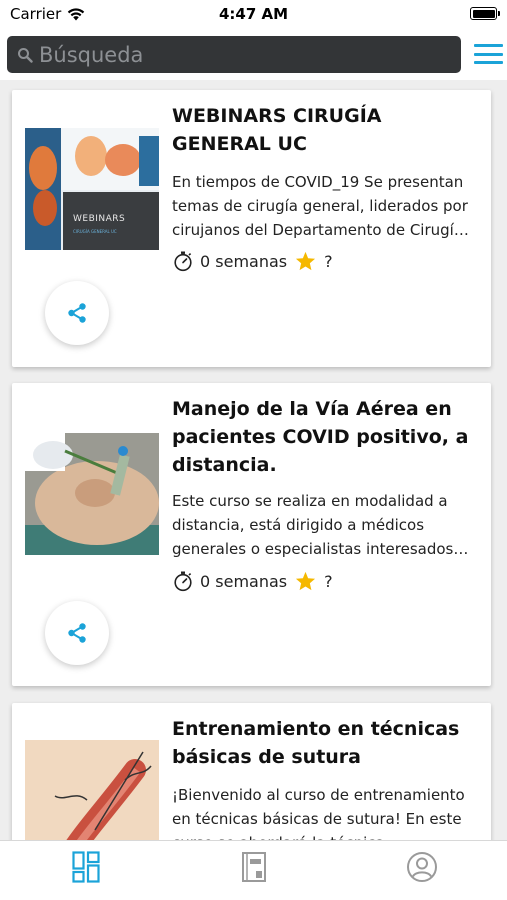 The height and width of the screenshot is (900, 507). I want to click on book-icon, so click(254, 867).